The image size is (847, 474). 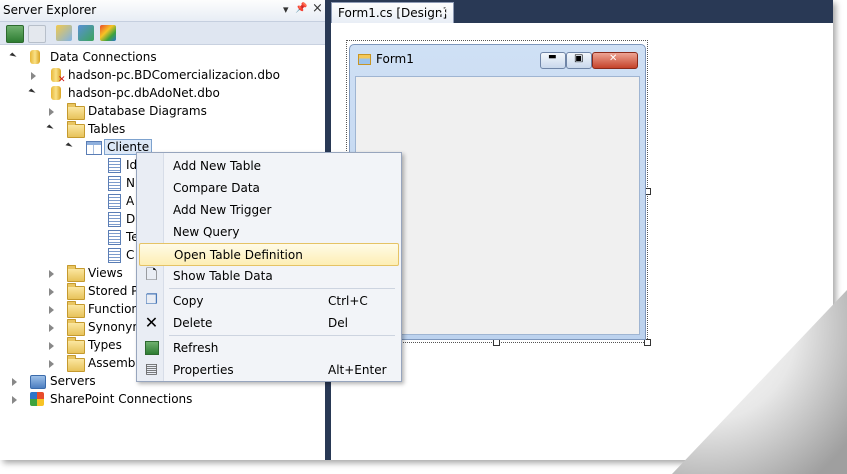 What do you see at coordinates (94, 148) in the screenshot?
I see `table-icon` at bounding box center [94, 148].